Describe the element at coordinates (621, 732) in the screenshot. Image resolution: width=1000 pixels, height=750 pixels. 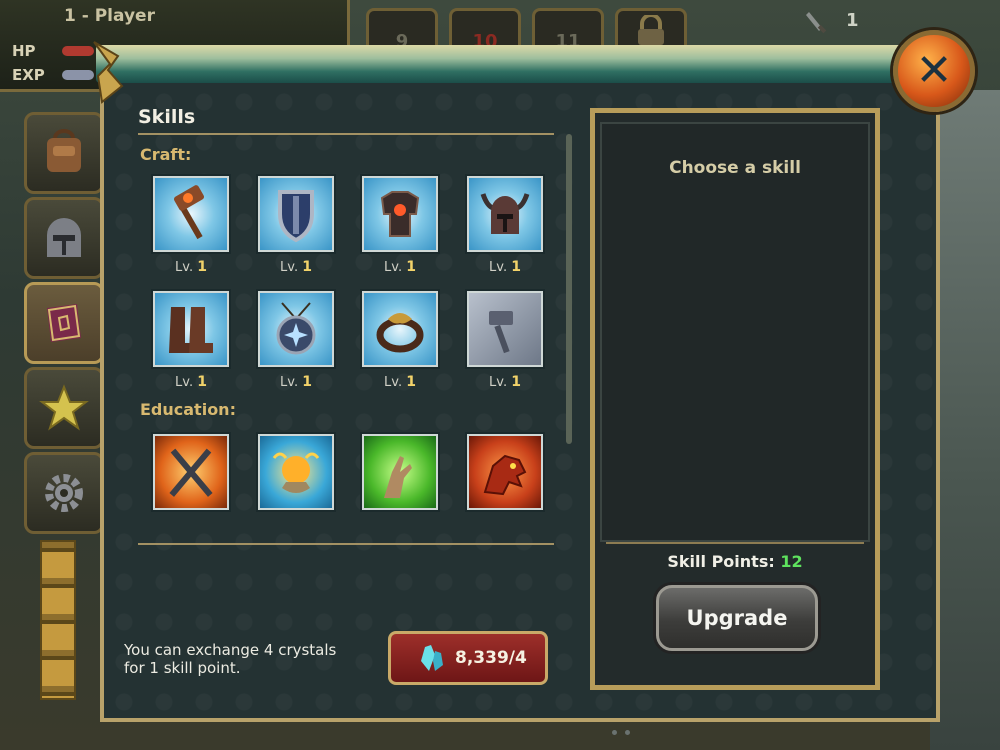
I see `page-indicator` at that location.